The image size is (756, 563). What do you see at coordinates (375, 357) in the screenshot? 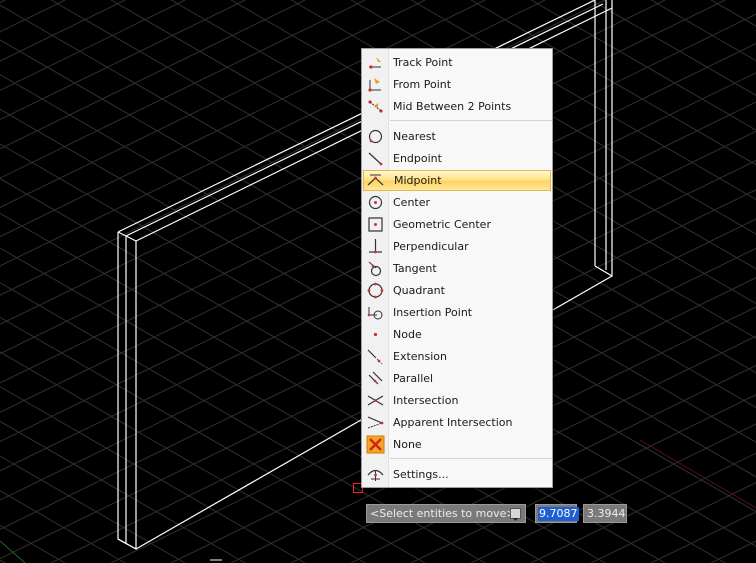
I see `extension-icon` at bounding box center [375, 357].